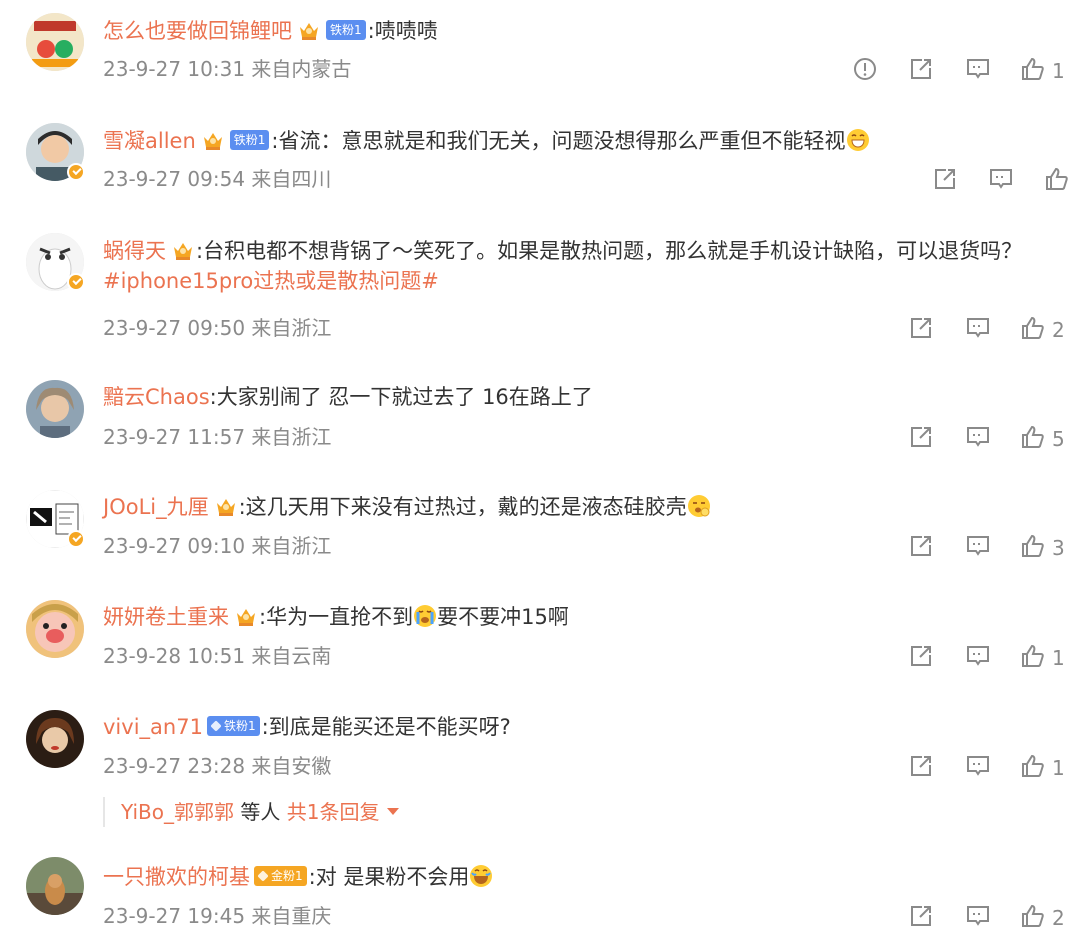  I want to click on like-button, so click(1058, 179).